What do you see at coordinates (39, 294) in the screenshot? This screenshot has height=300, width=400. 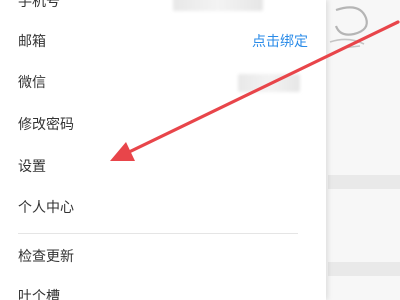 I see `menu-item-label: 吐个槽` at bounding box center [39, 294].